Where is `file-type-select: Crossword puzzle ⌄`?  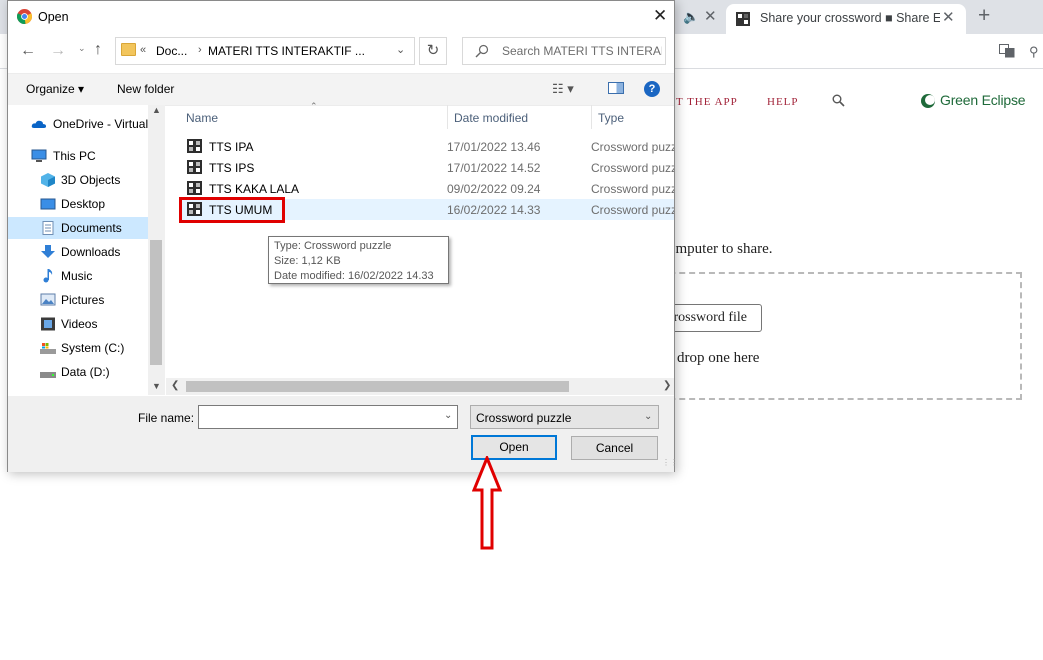
file-type-select: Crossword puzzle ⌄ is located at coordinates (564, 417).